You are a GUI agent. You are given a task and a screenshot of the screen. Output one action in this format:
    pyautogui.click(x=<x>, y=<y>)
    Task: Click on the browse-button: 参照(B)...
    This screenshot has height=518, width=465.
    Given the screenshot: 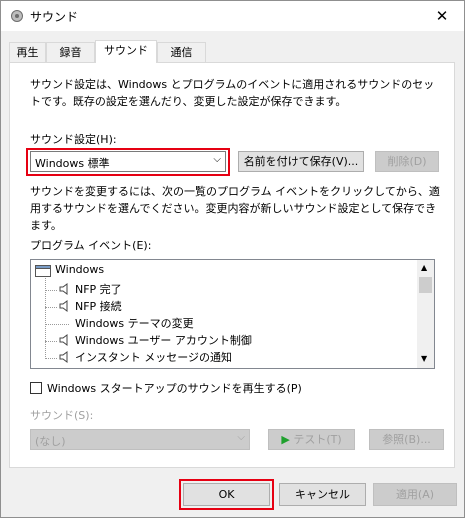 What is the action you would take?
    pyautogui.click(x=406, y=439)
    